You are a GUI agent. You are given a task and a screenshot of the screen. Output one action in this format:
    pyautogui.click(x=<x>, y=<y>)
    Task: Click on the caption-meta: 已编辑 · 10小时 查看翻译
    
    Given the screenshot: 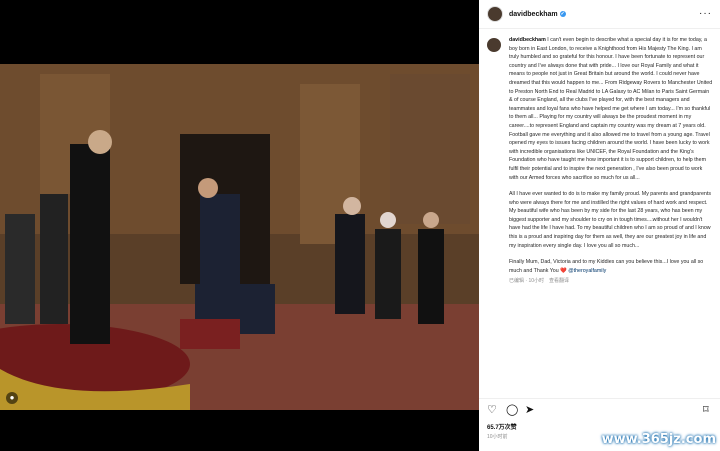 What is the action you would take?
    pyautogui.click(x=539, y=281)
    